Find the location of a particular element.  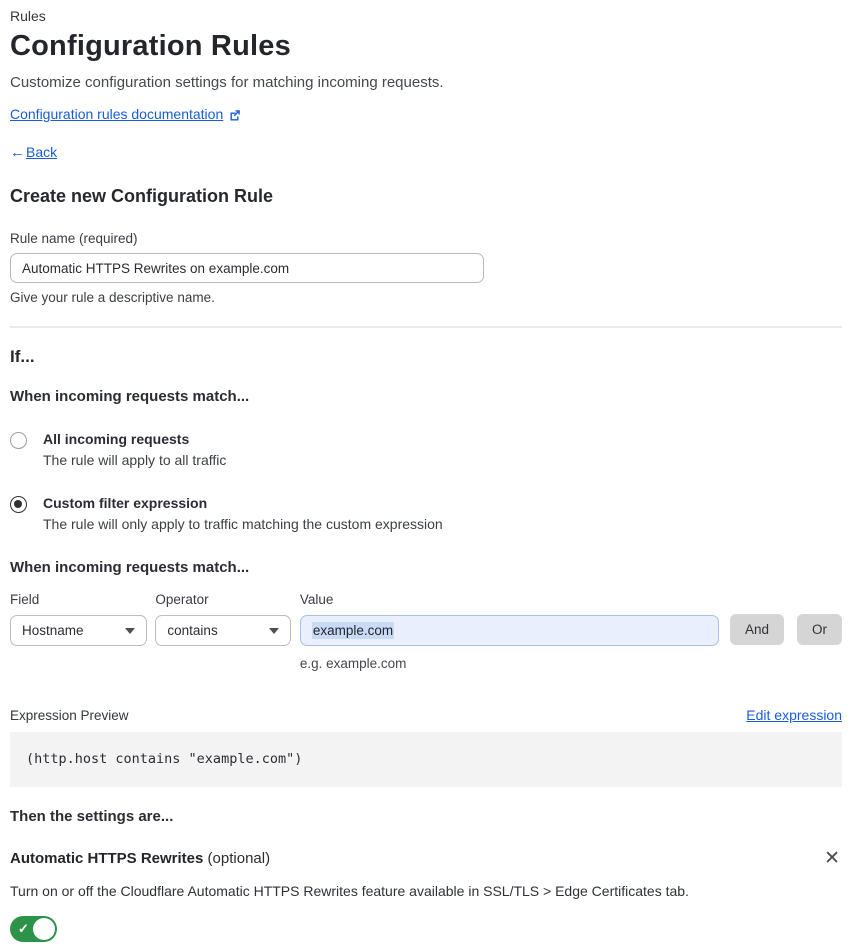

rule-name-label: Rule name (required) is located at coordinates (74, 238).